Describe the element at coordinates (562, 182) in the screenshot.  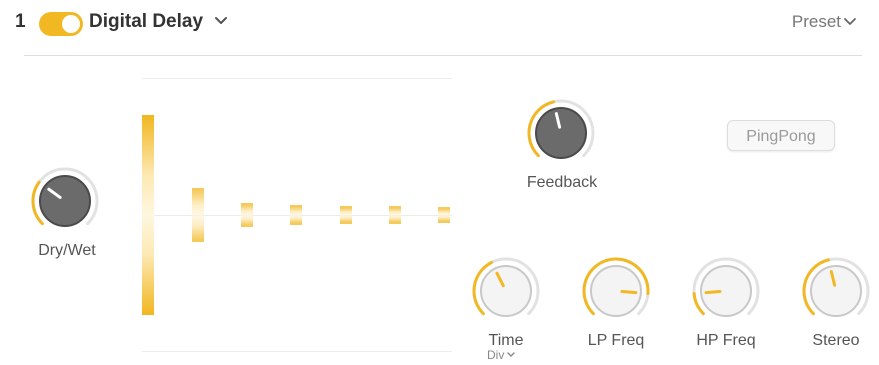
I see `feedback-label: Feedback` at that location.